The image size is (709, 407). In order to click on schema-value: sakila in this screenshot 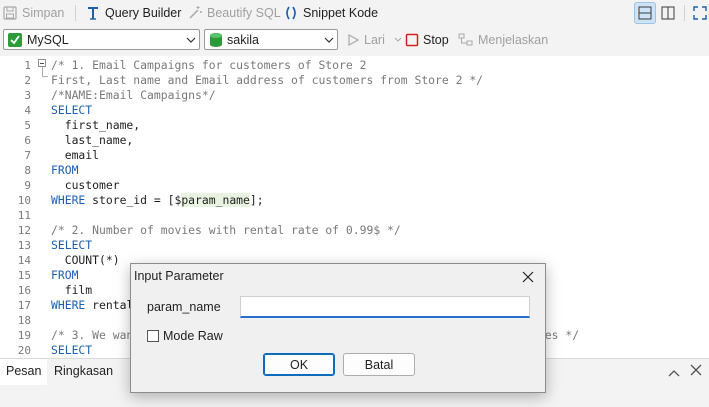, I will do `click(243, 39)`.